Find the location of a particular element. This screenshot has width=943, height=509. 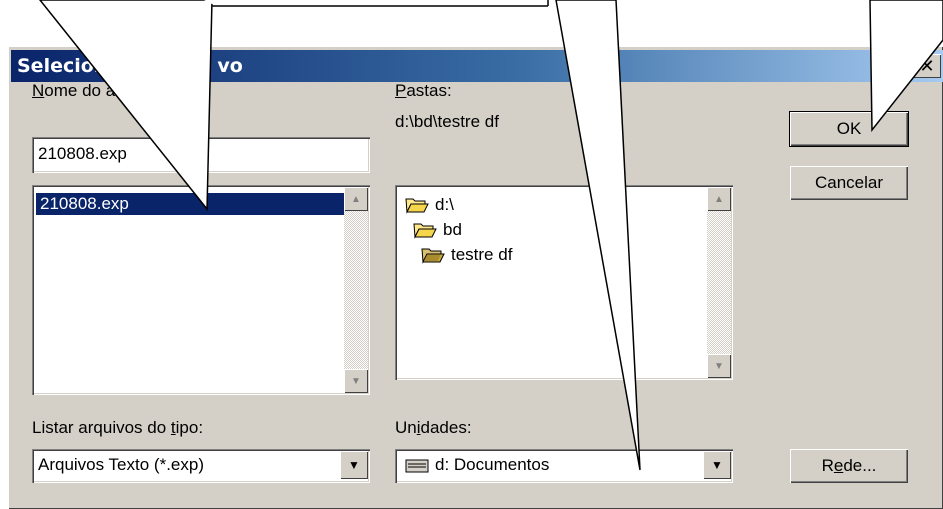

ok-button: OK is located at coordinates (849, 129).